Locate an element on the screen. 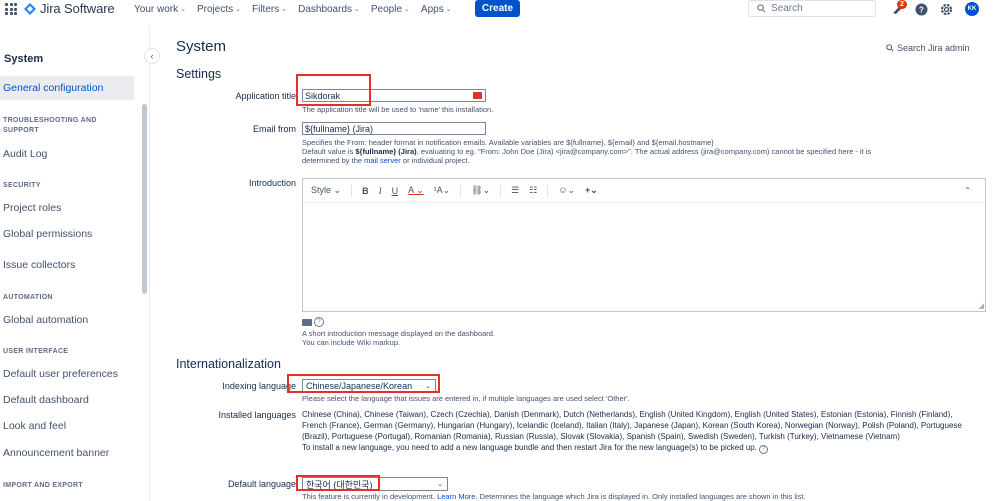 This screenshot has width=996, height=501. sidebar-heading-user-interface: USER INTERFACE is located at coordinates (36, 351).